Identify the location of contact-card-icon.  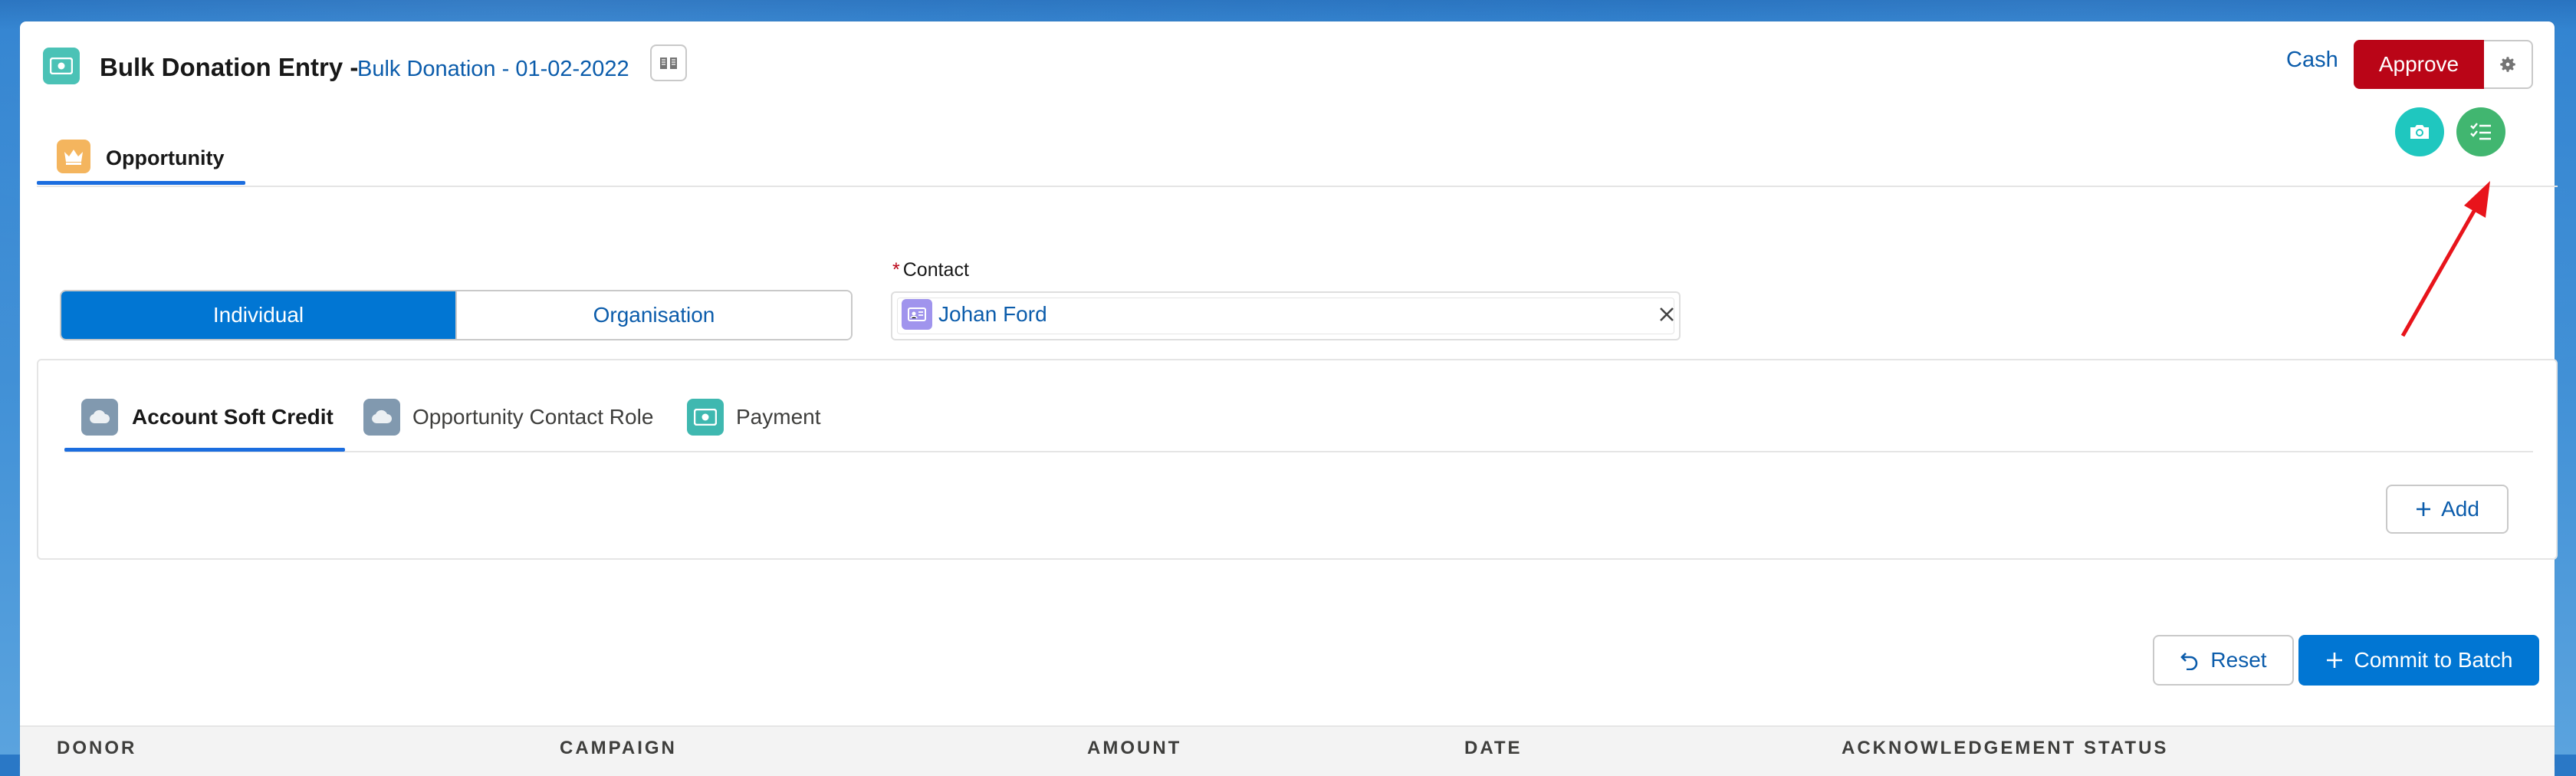
(917, 314).